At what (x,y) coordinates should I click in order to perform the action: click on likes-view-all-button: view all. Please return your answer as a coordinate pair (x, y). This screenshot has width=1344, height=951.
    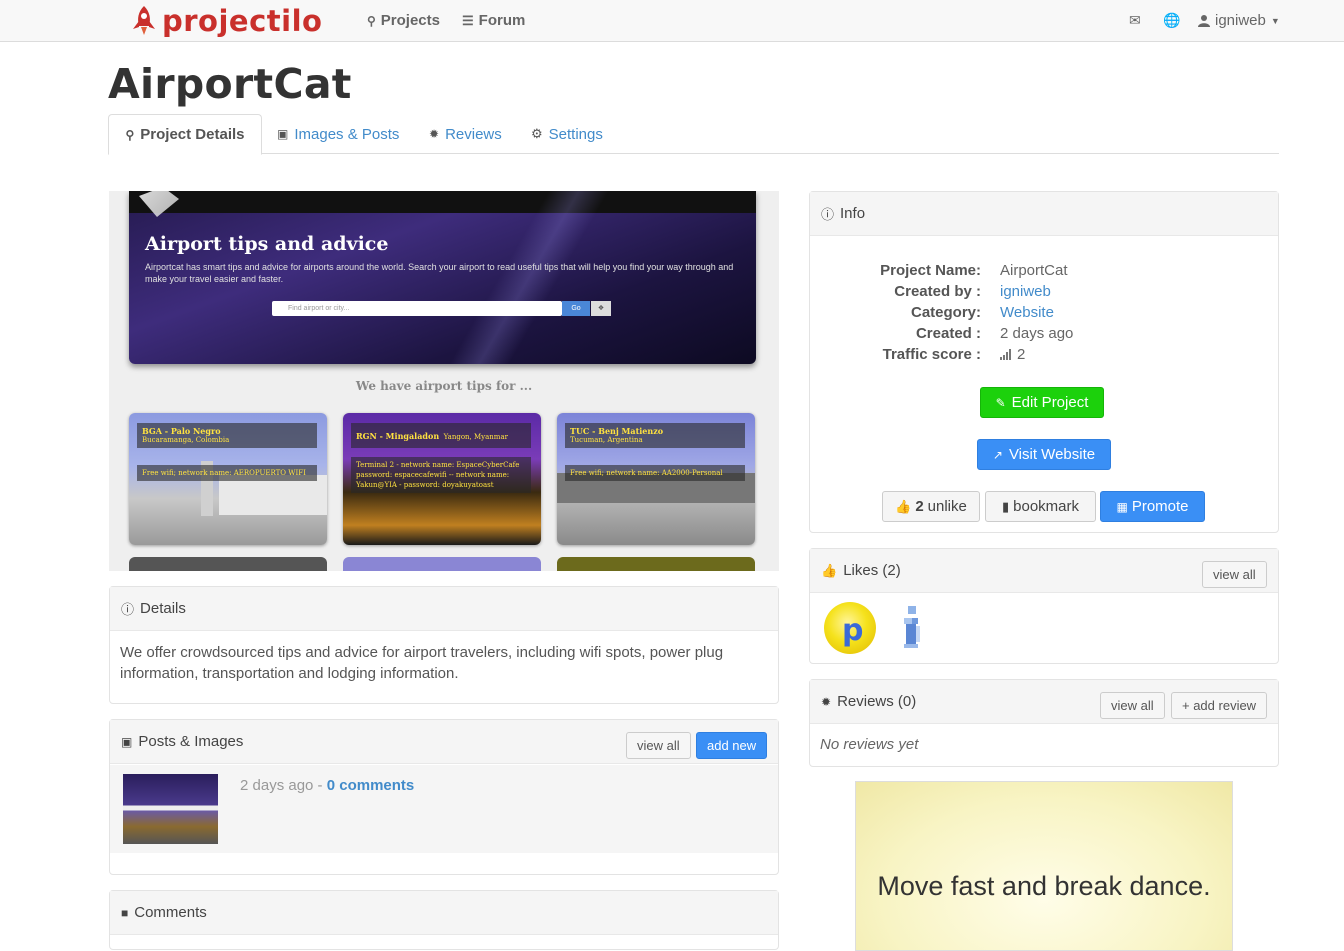
    Looking at the image, I should click on (1234, 574).